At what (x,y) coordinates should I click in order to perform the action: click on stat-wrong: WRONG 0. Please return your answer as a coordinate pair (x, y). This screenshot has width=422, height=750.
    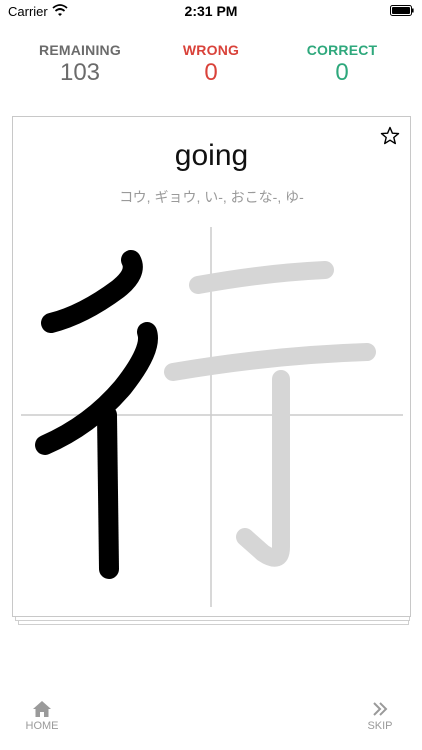
    Looking at the image, I should click on (211, 64).